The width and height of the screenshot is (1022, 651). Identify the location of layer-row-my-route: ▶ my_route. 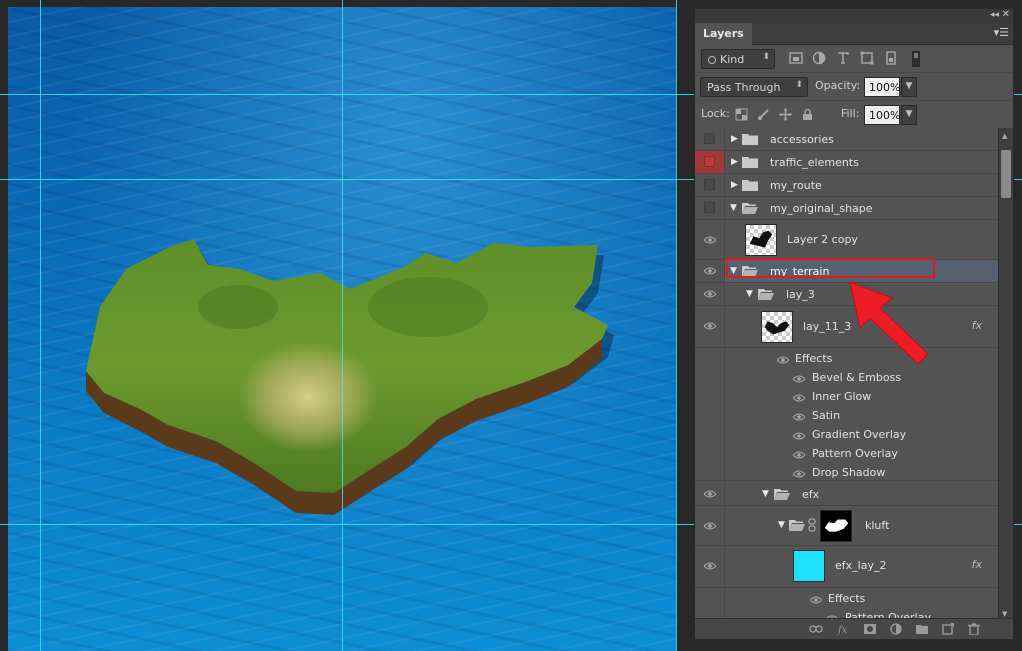
(846, 185).